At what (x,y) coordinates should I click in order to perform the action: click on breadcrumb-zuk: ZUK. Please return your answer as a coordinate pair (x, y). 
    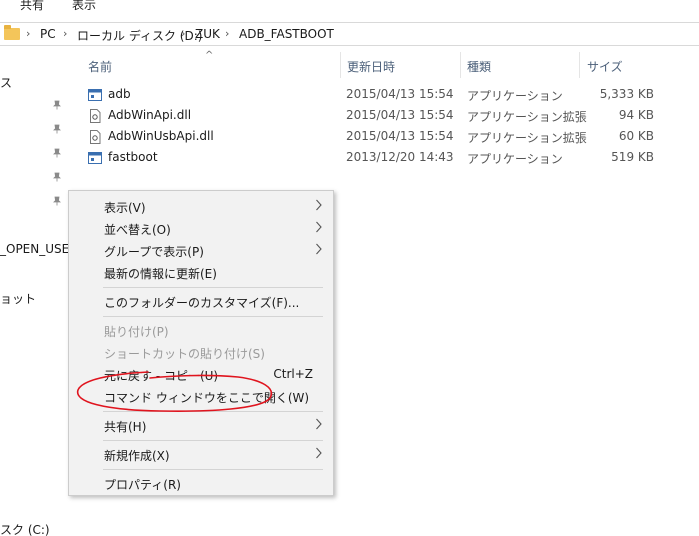
    Looking at the image, I should click on (207, 34).